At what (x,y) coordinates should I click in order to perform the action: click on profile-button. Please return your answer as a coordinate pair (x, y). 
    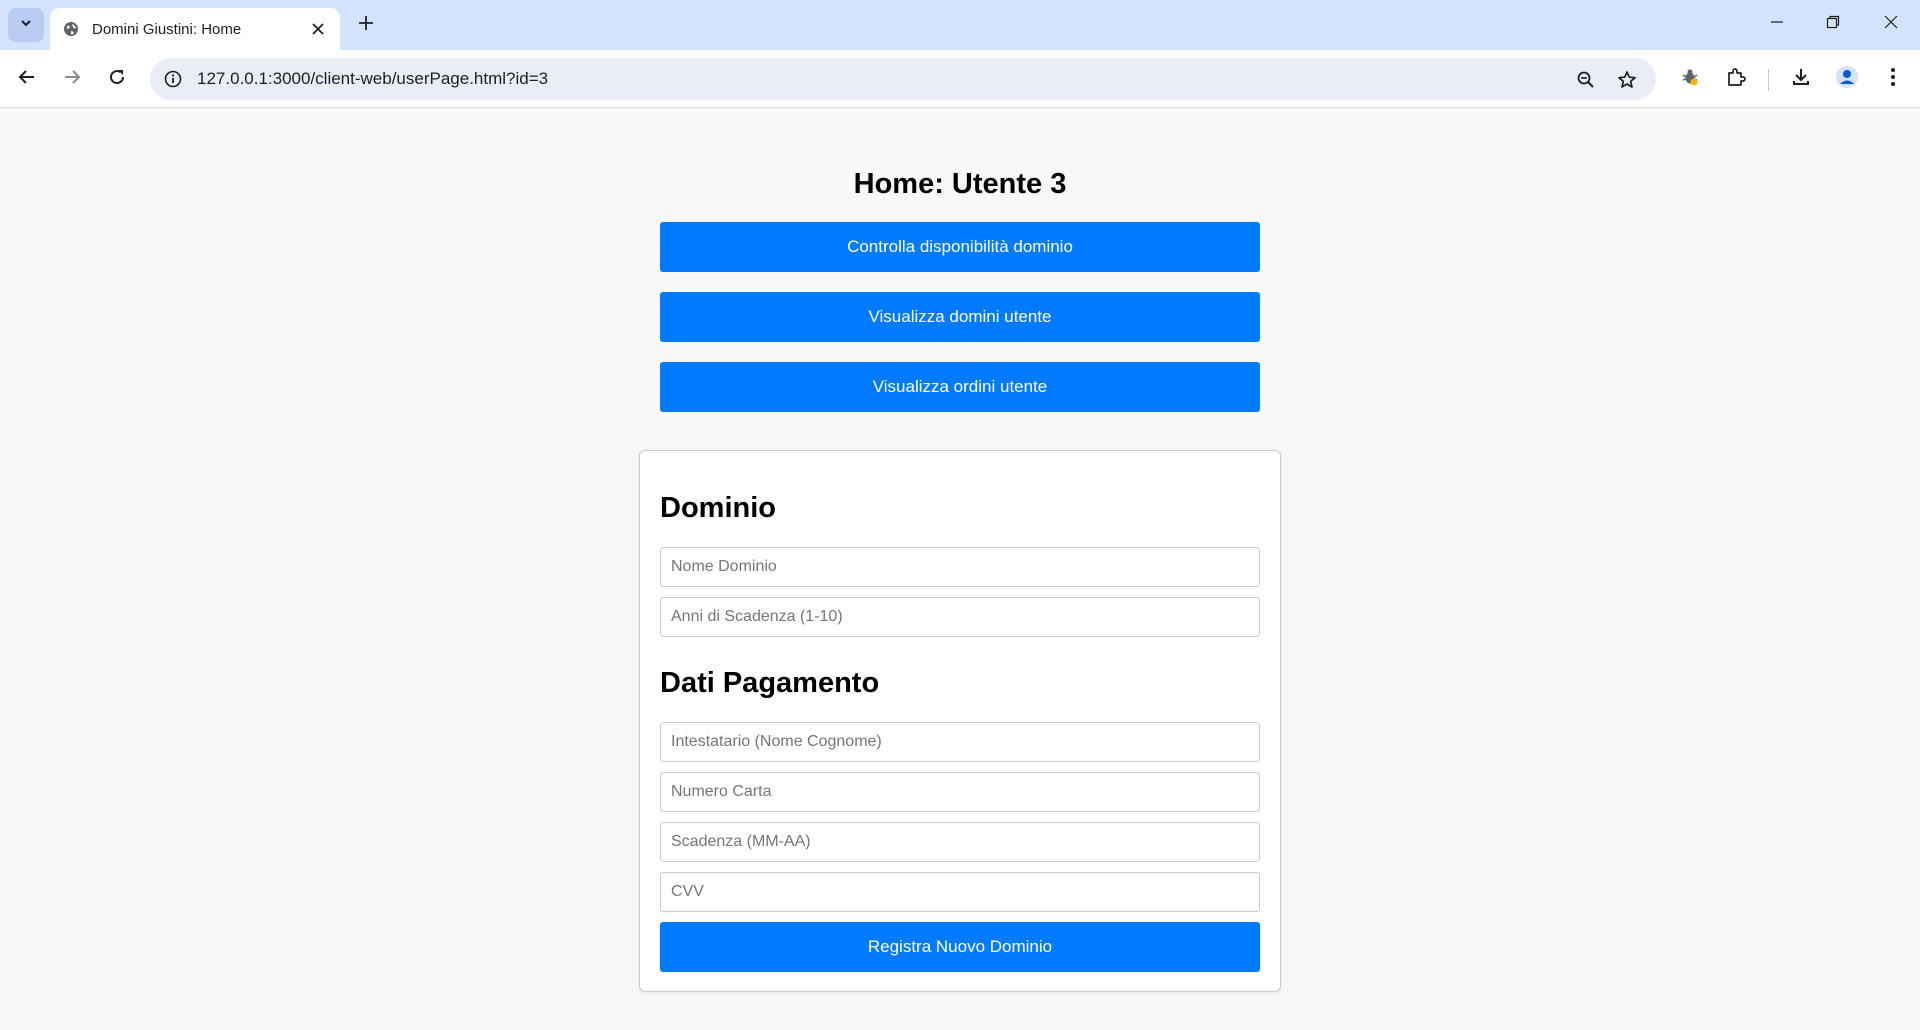
    Looking at the image, I should click on (1847, 79).